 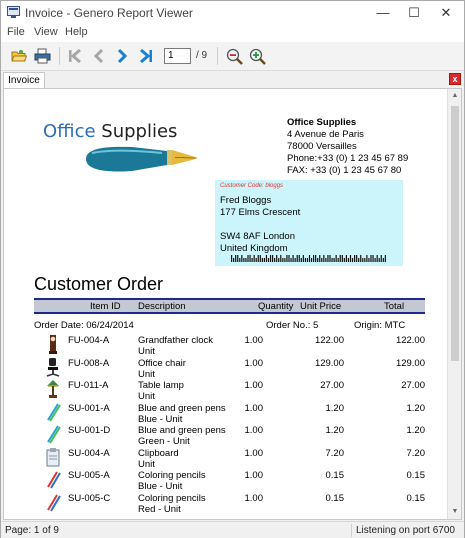 I want to click on title-bar: Invoice - Genero Report Viewer — ☐ ✕, so click(x=232, y=12).